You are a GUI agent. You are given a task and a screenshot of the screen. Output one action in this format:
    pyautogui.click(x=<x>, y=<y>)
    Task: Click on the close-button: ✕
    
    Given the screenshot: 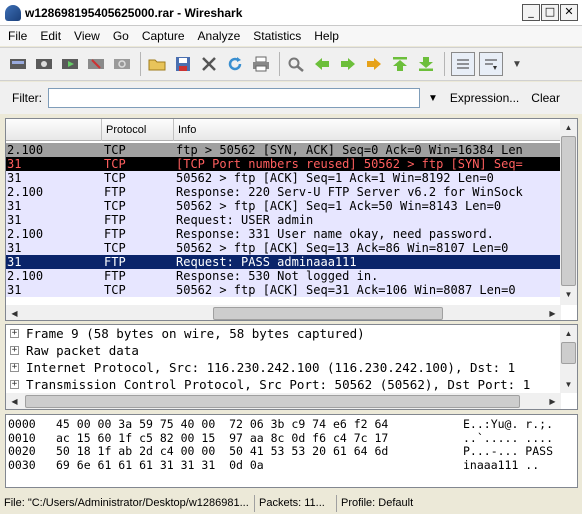 What is the action you would take?
    pyautogui.click(x=569, y=12)
    